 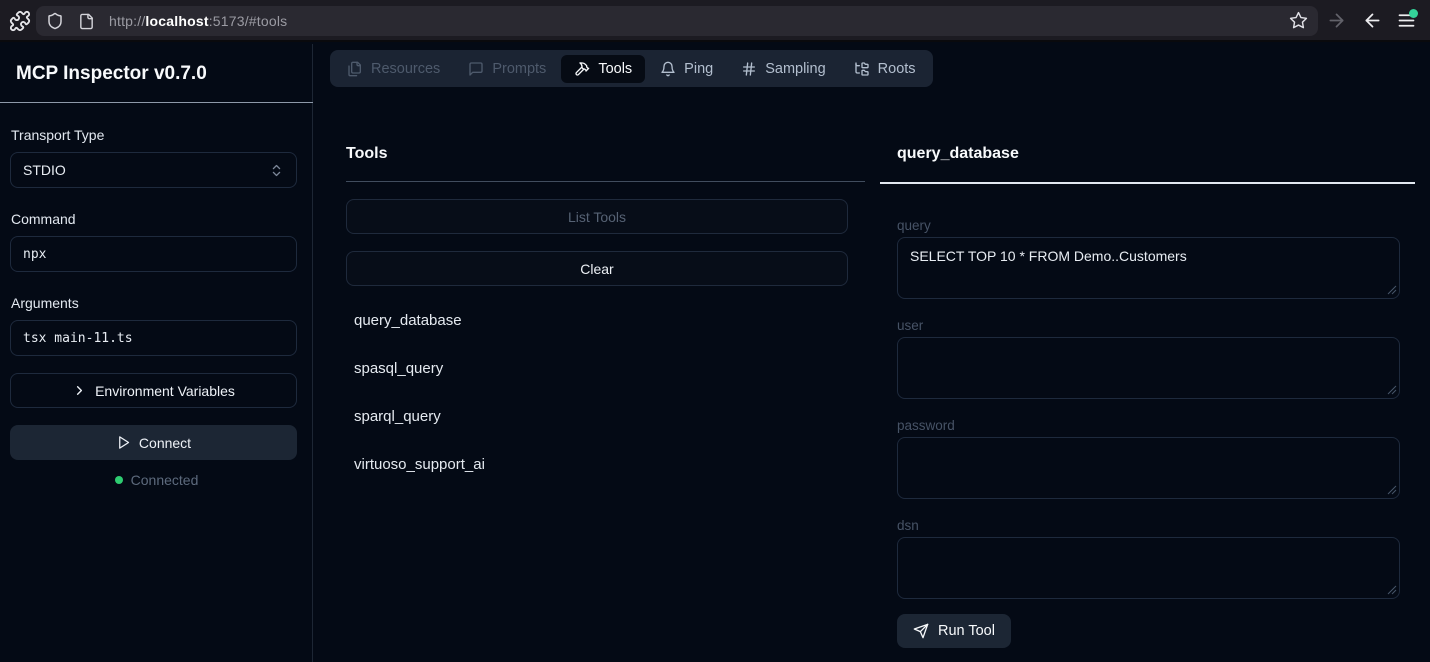 I want to click on tool-detail-divider, so click(x=1147, y=183).